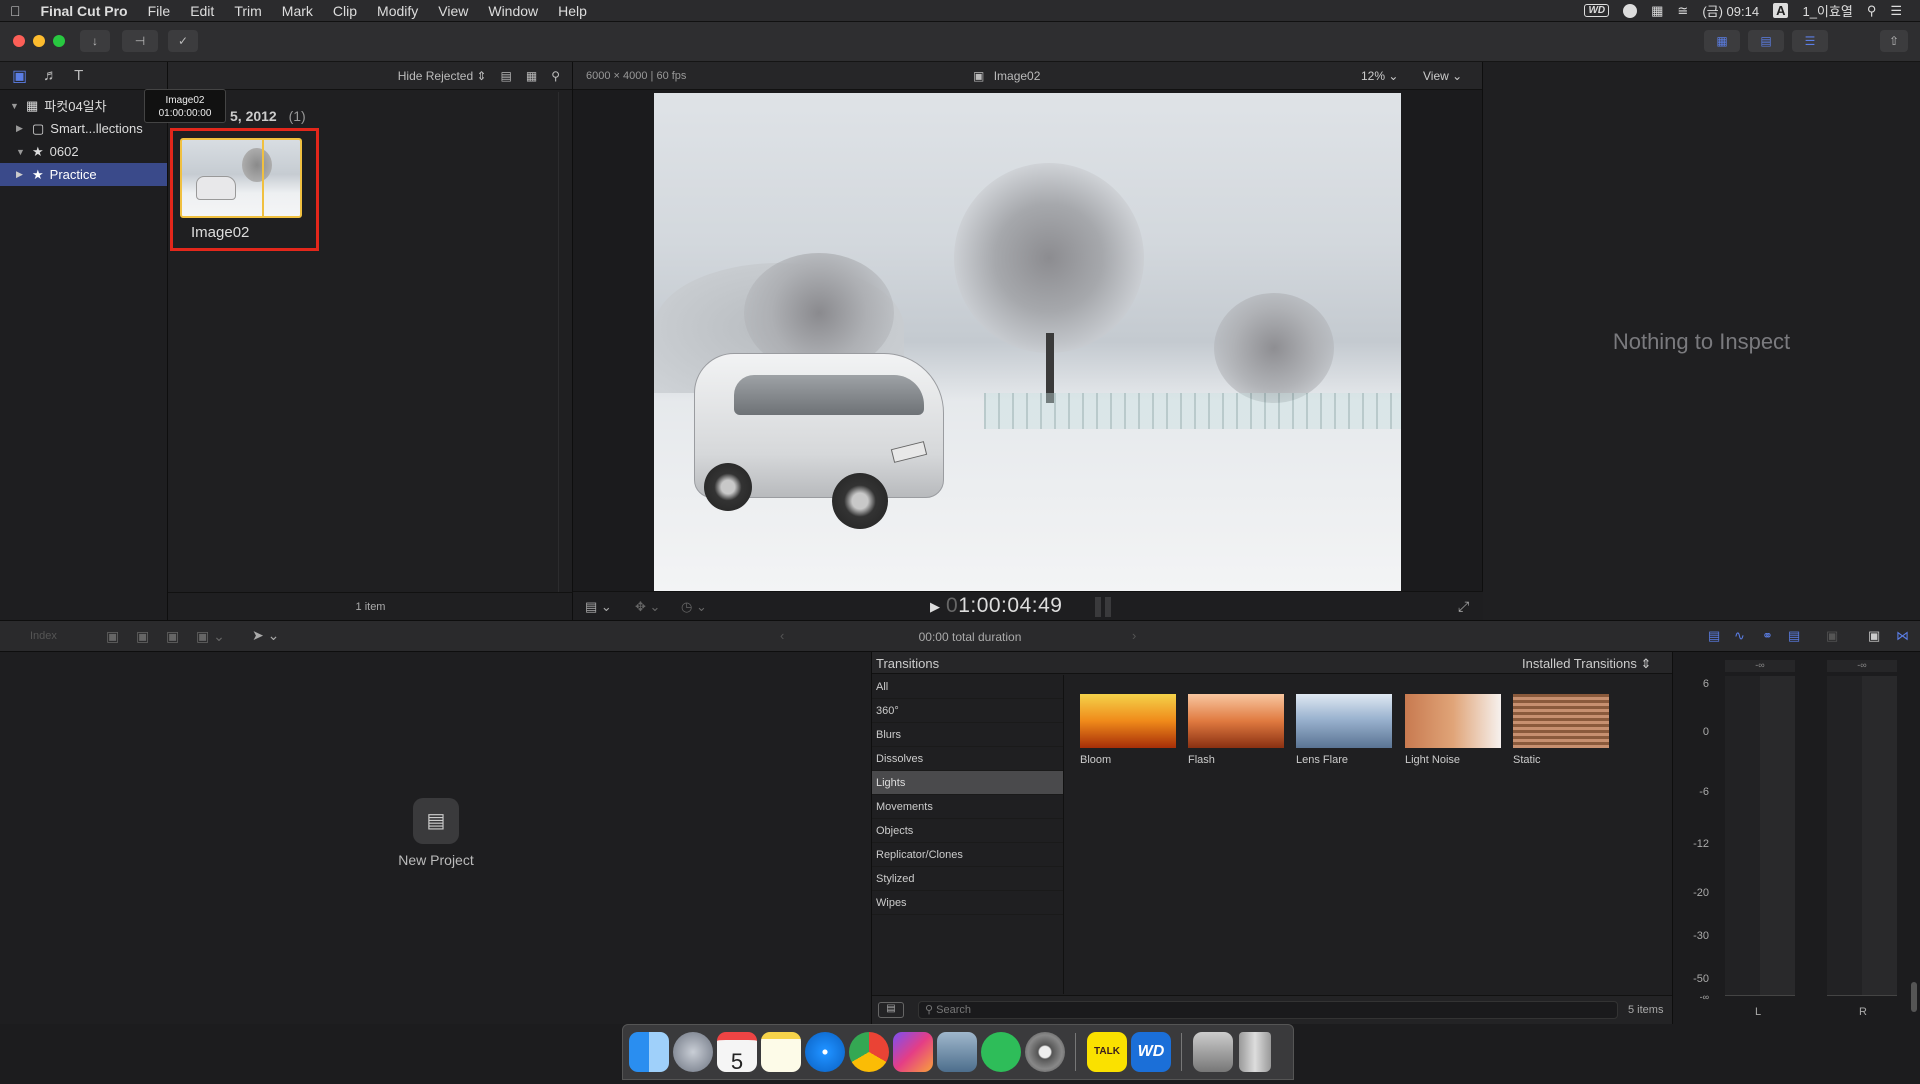 The height and width of the screenshot is (1084, 1920). Describe the element at coordinates (1657, 11) in the screenshot. I see `people-status-icon: ▦` at that location.